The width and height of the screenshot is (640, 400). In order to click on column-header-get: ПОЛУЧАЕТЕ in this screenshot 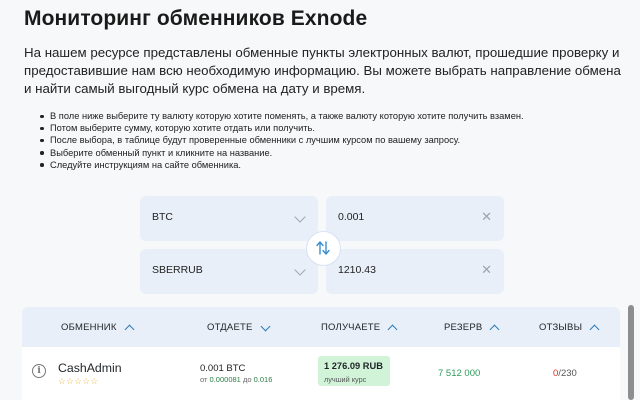, I will do `click(351, 327)`.